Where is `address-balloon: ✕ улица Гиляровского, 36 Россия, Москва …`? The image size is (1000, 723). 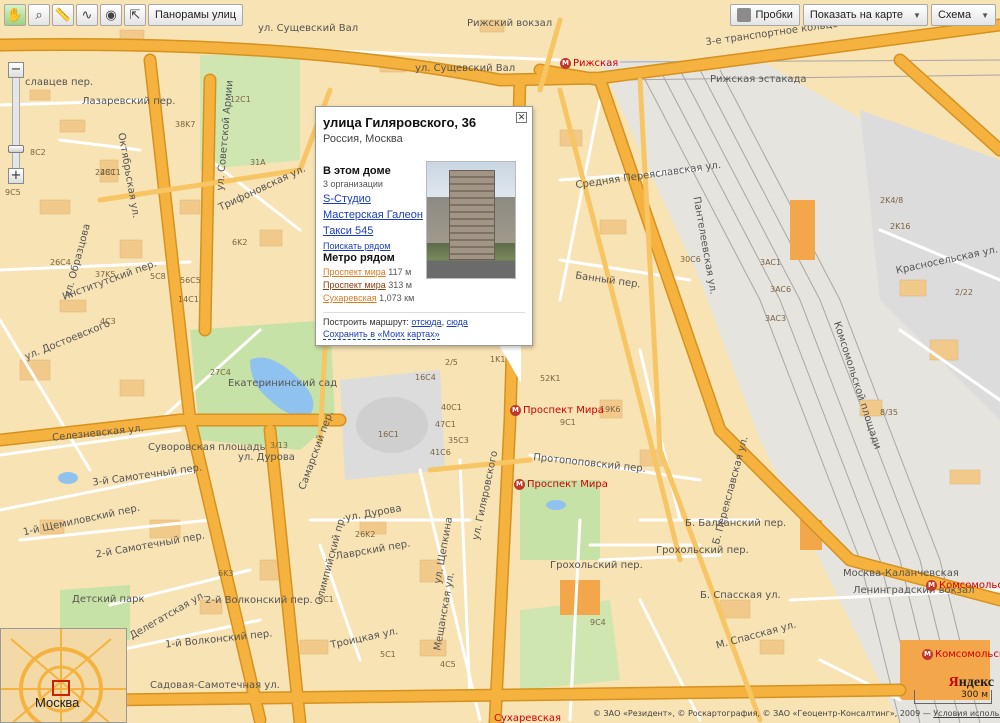
address-balloon: ✕ улица Гиляровского, 36 Россия, Москва … is located at coordinates (424, 226).